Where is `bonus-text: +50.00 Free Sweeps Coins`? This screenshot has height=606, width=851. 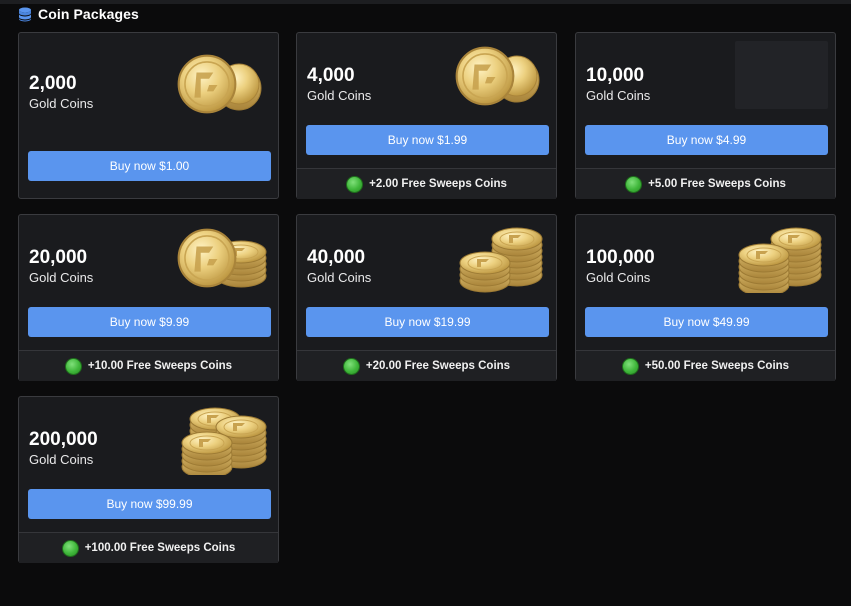
bonus-text: +50.00 Free Sweeps Coins is located at coordinates (717, 366).